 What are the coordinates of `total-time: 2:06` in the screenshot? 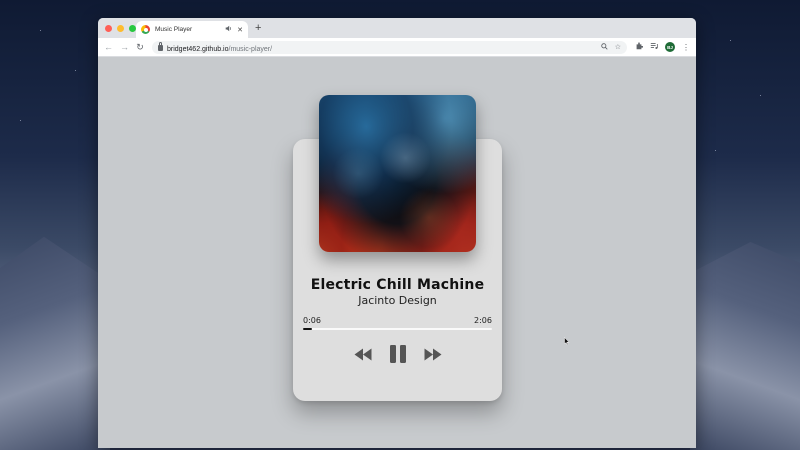 It's located at (483, 320).